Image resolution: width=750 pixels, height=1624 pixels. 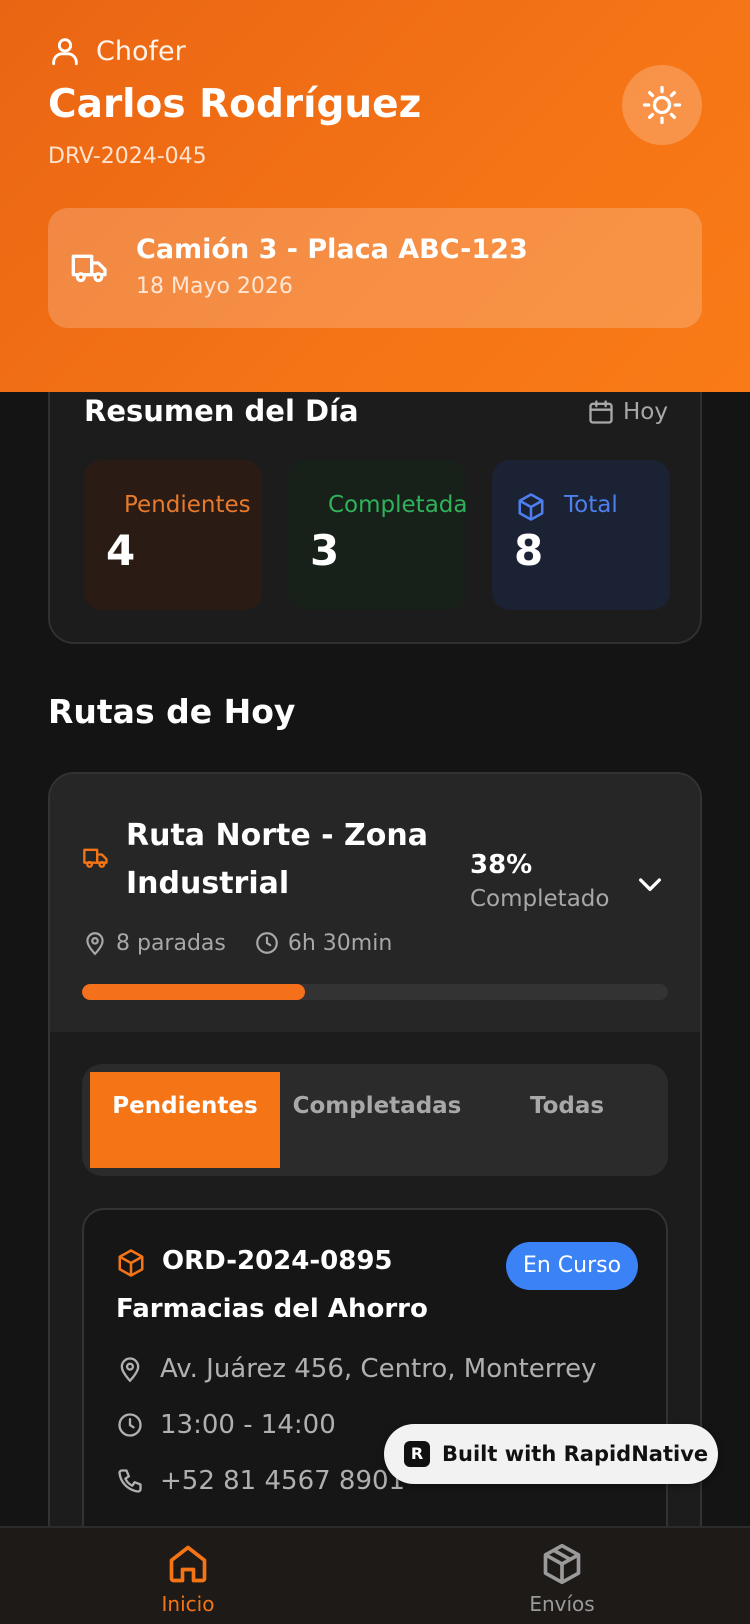 I want to click on nav-item-shipments: Envíos, so click(x=562, y=1579).